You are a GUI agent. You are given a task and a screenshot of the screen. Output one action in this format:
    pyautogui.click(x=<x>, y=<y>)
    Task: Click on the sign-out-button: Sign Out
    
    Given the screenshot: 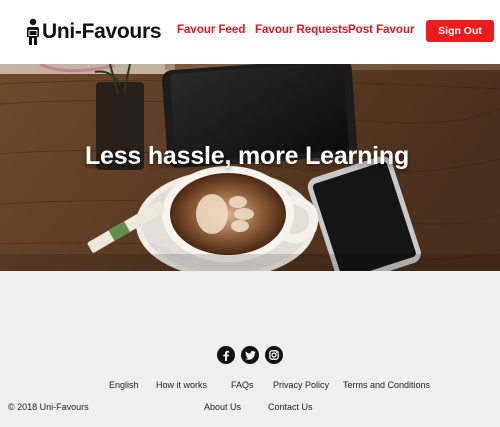 What is the action you would take?
    pyautogui.click(x=460, y=31)
    